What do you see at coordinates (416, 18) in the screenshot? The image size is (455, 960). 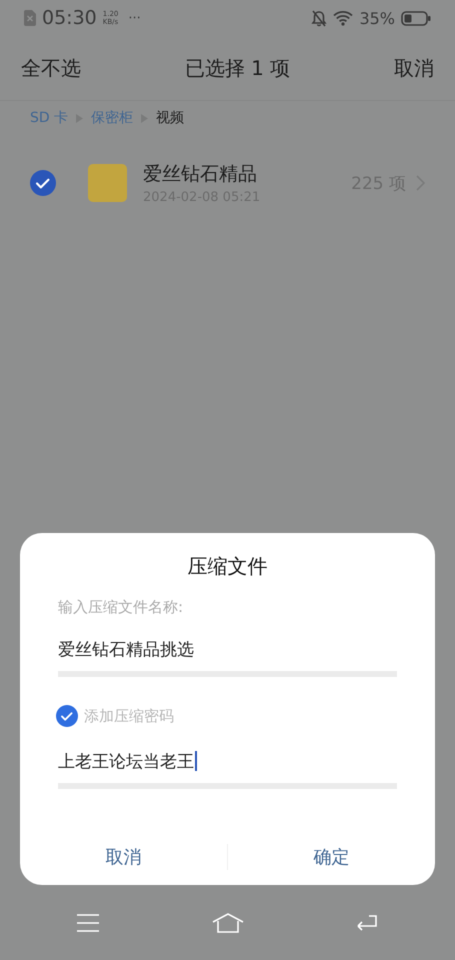 I see `battery-icon` at bounding box center [416, 18].